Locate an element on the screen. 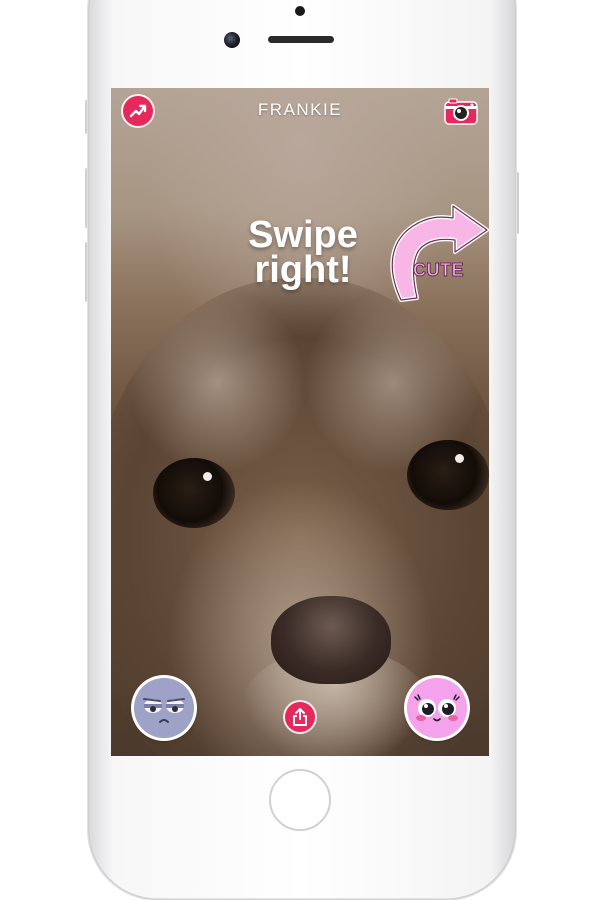 The image size is (600, 900). home-button is located at coordinates (300, 800).